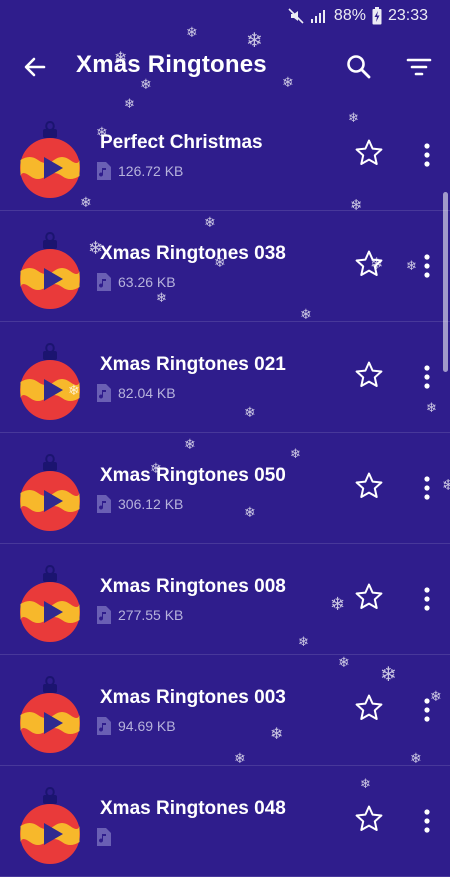 This screenshot has width=450, height=877. What do you see at coordinates (151, 504) in the screenshot?
I see `file-size-text: 306.12 KB` at bounding box center [151, 504].